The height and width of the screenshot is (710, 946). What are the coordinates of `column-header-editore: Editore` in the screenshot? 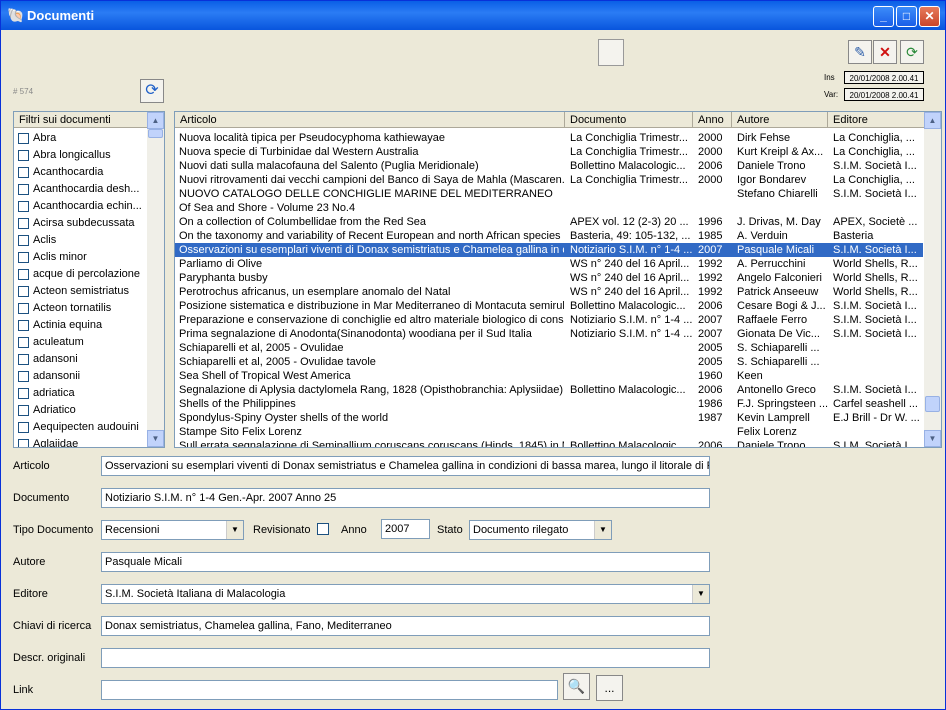 It's located at (876, 120).